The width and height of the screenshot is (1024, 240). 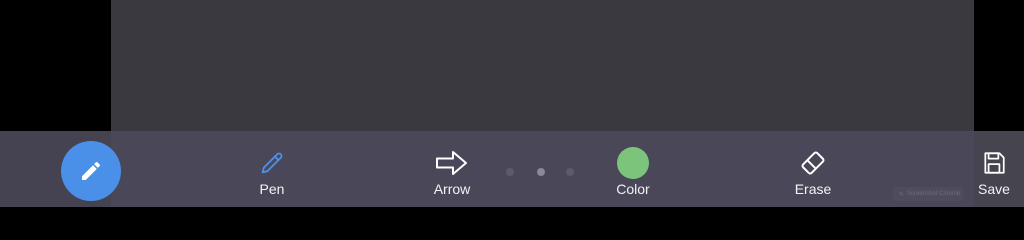 What do you see at coordinates (452, 163) in the screenshot?
I see `arrow-right-icon` at bounding box center [452, 163].